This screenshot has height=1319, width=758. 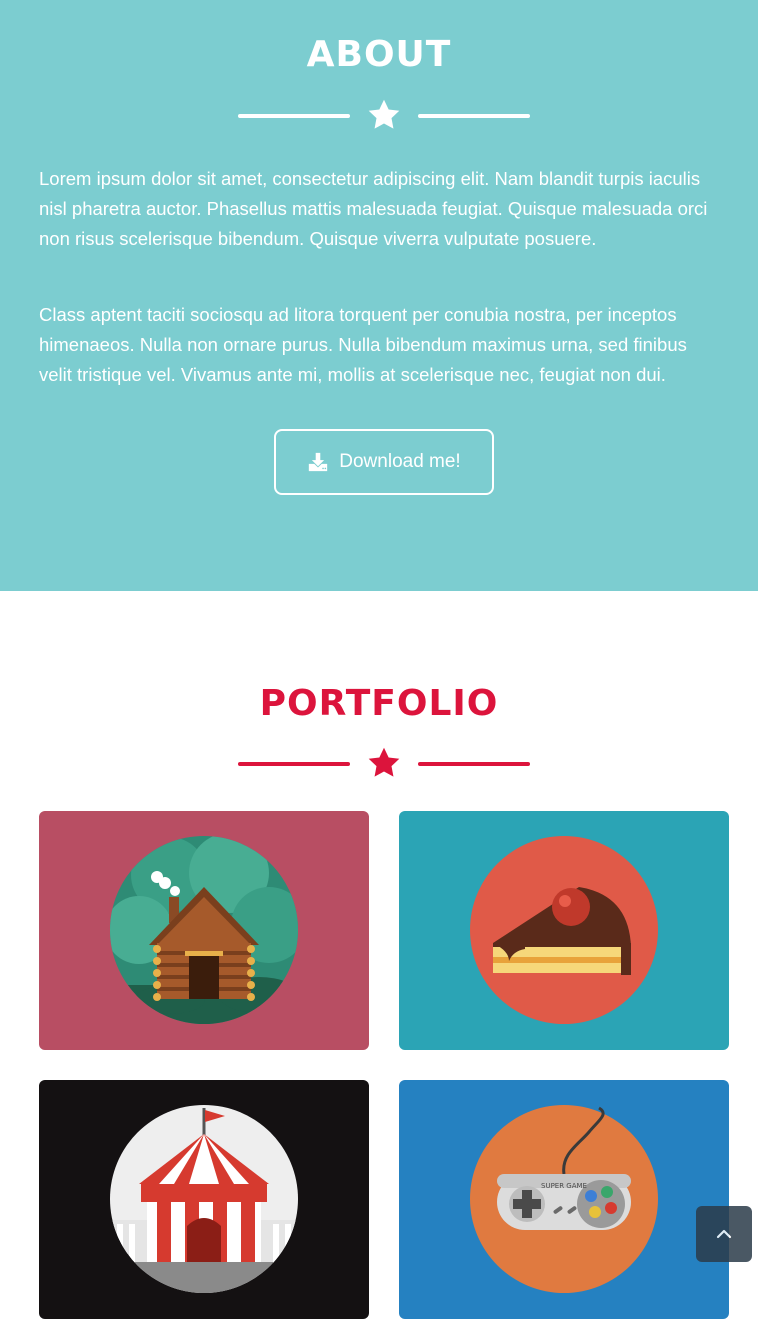 I want to click on about-divider, so click(x=384, y=116).